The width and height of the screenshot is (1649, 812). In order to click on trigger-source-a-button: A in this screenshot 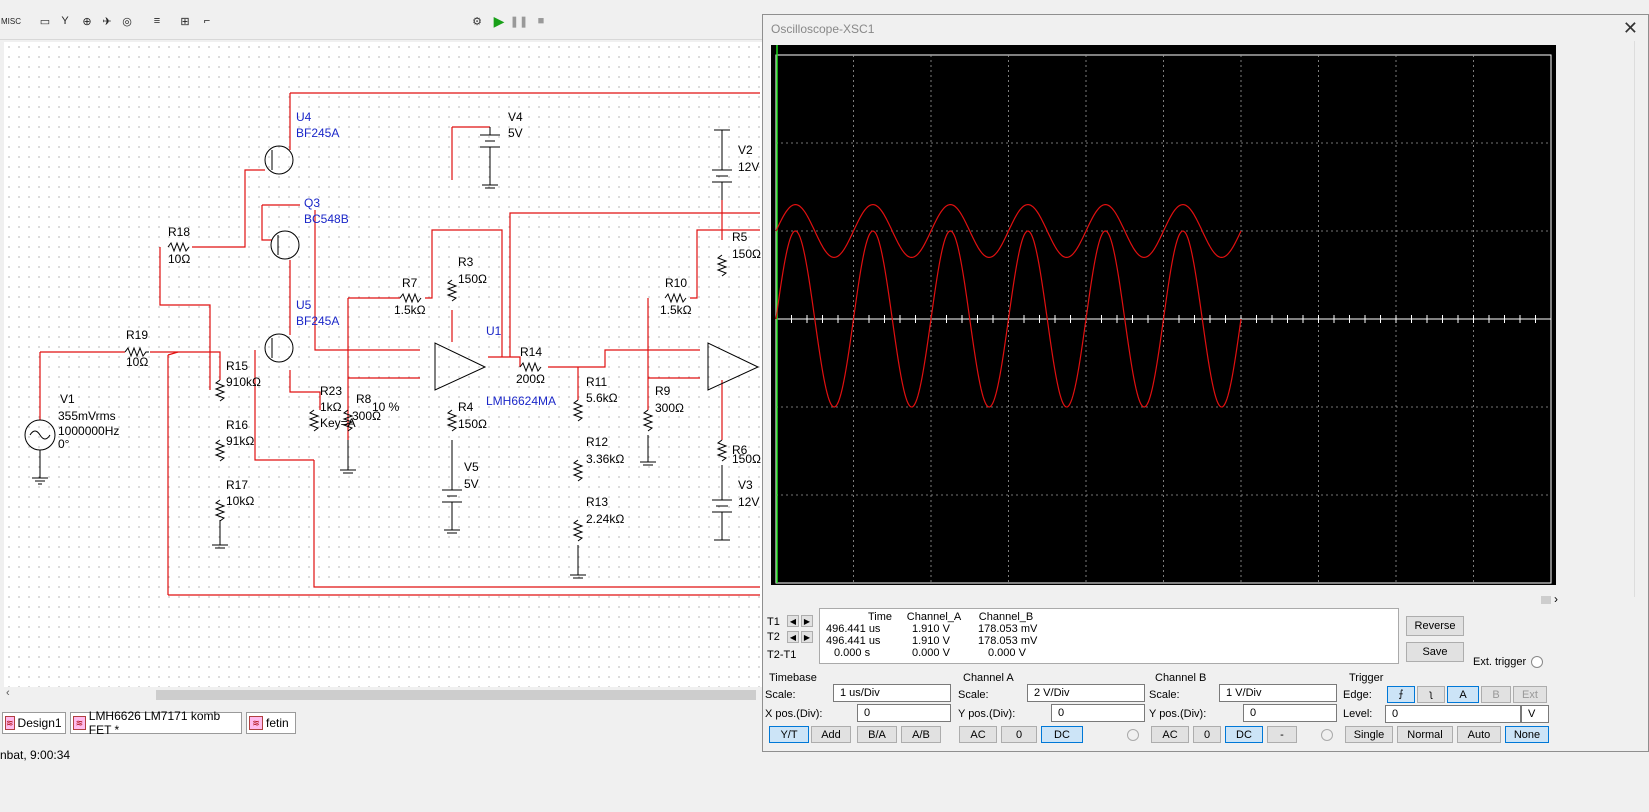, I will do `click(1463, 694)`.